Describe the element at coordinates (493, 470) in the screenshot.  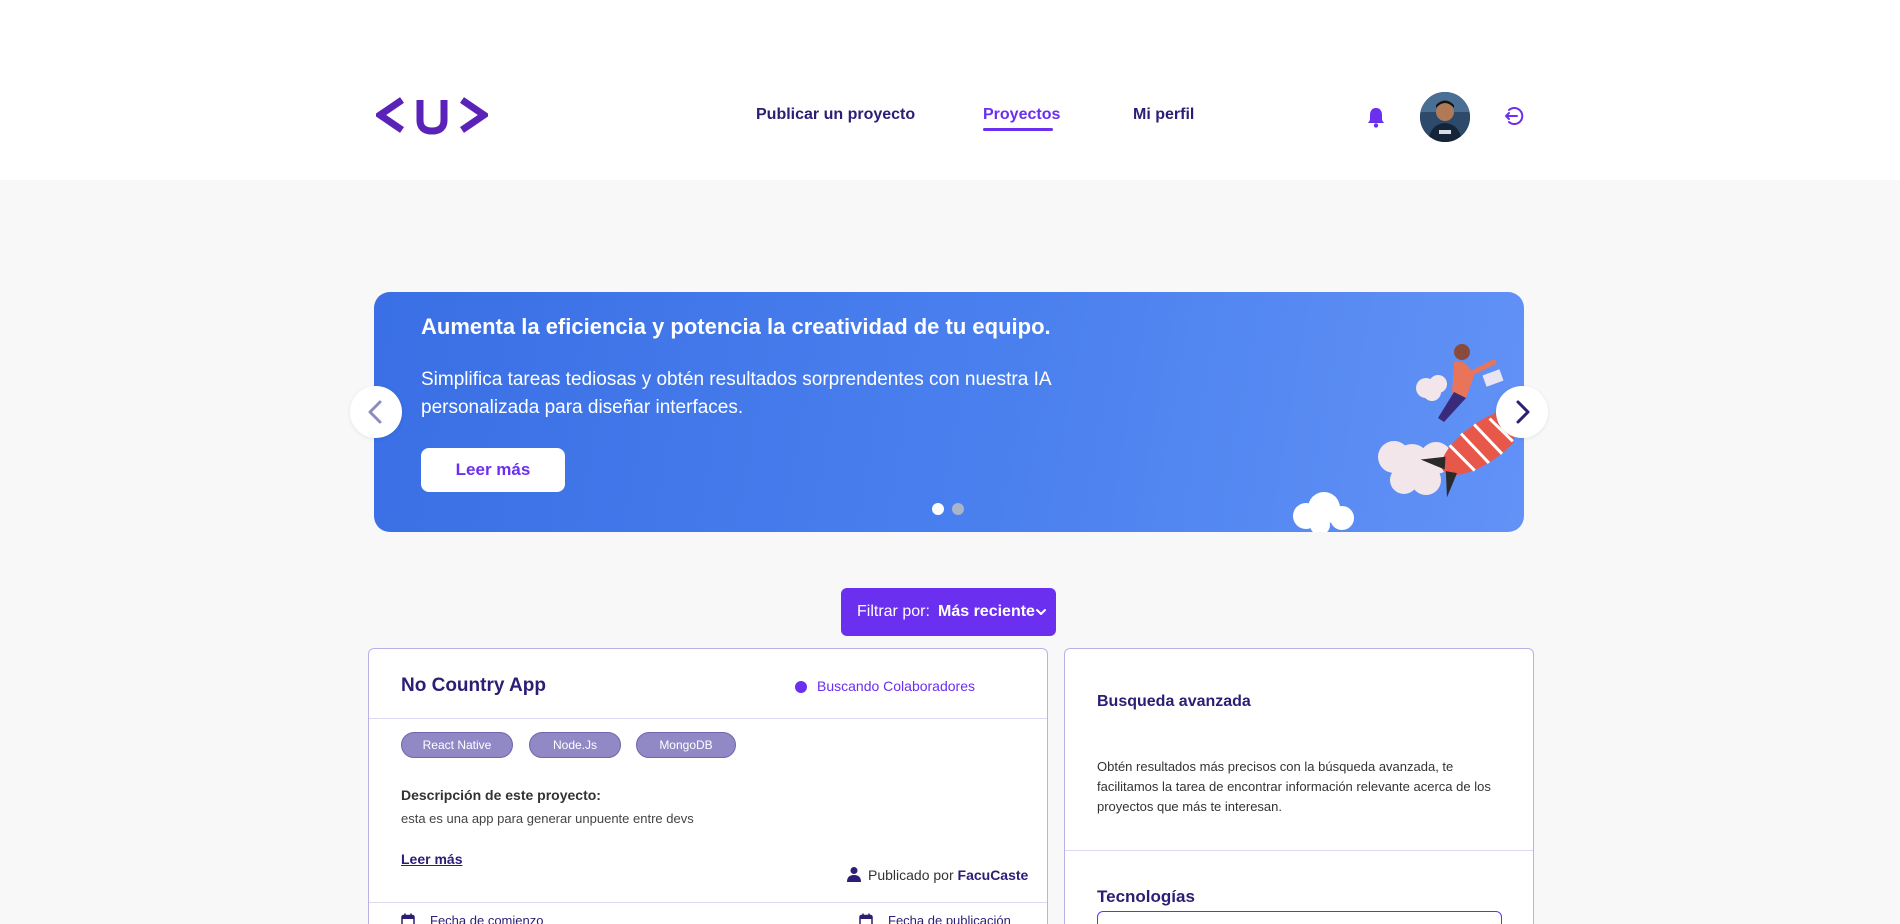
I see `banner-read-more-button: Leer más` at that location.